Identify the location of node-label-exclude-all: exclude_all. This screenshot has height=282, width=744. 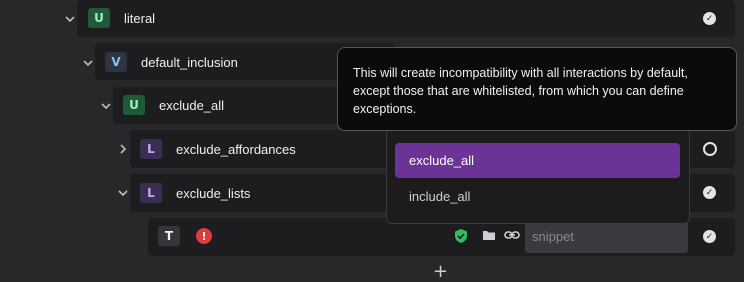
(192, 105).